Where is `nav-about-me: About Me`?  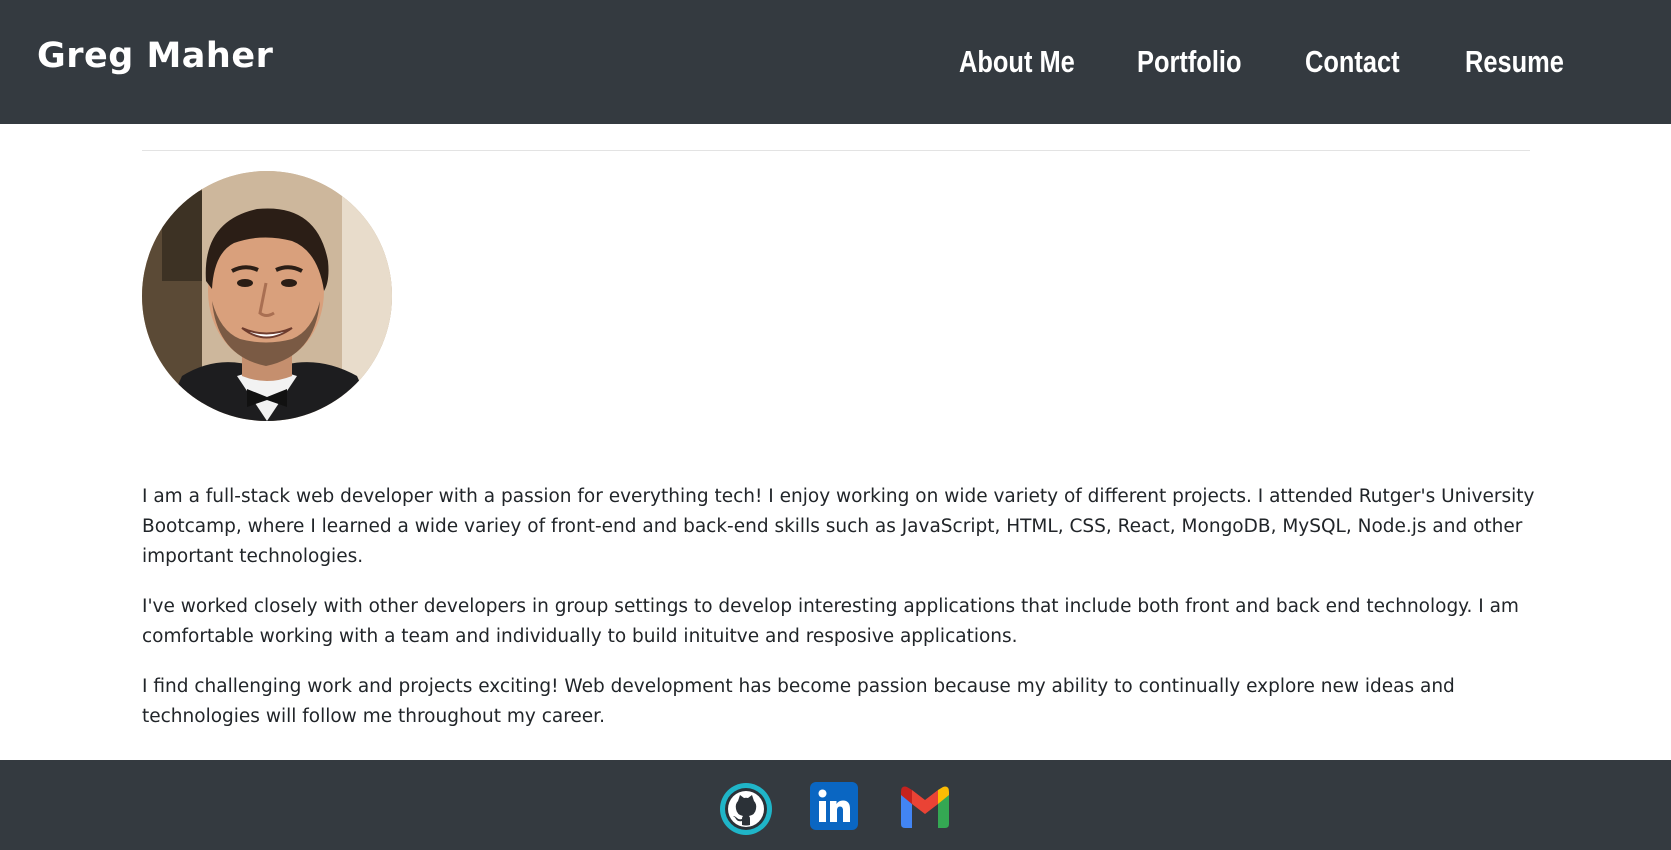
nav-about-me: About Me is located at coordinates (1017, 62).